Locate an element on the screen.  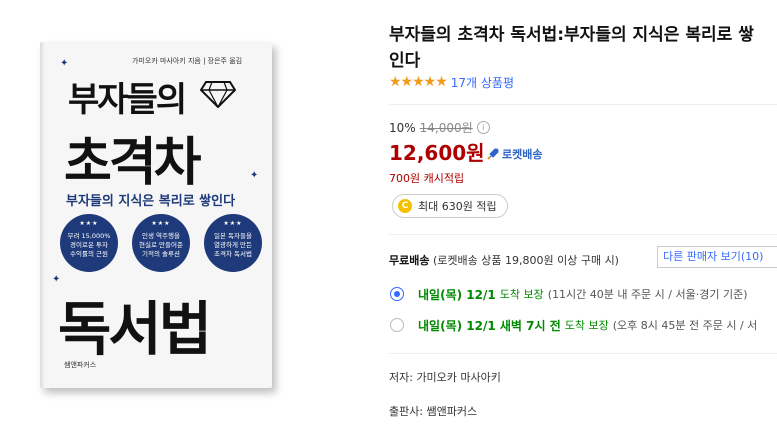
cash-reward: 700원 캐시적립 is located at coordinates (427, 178).